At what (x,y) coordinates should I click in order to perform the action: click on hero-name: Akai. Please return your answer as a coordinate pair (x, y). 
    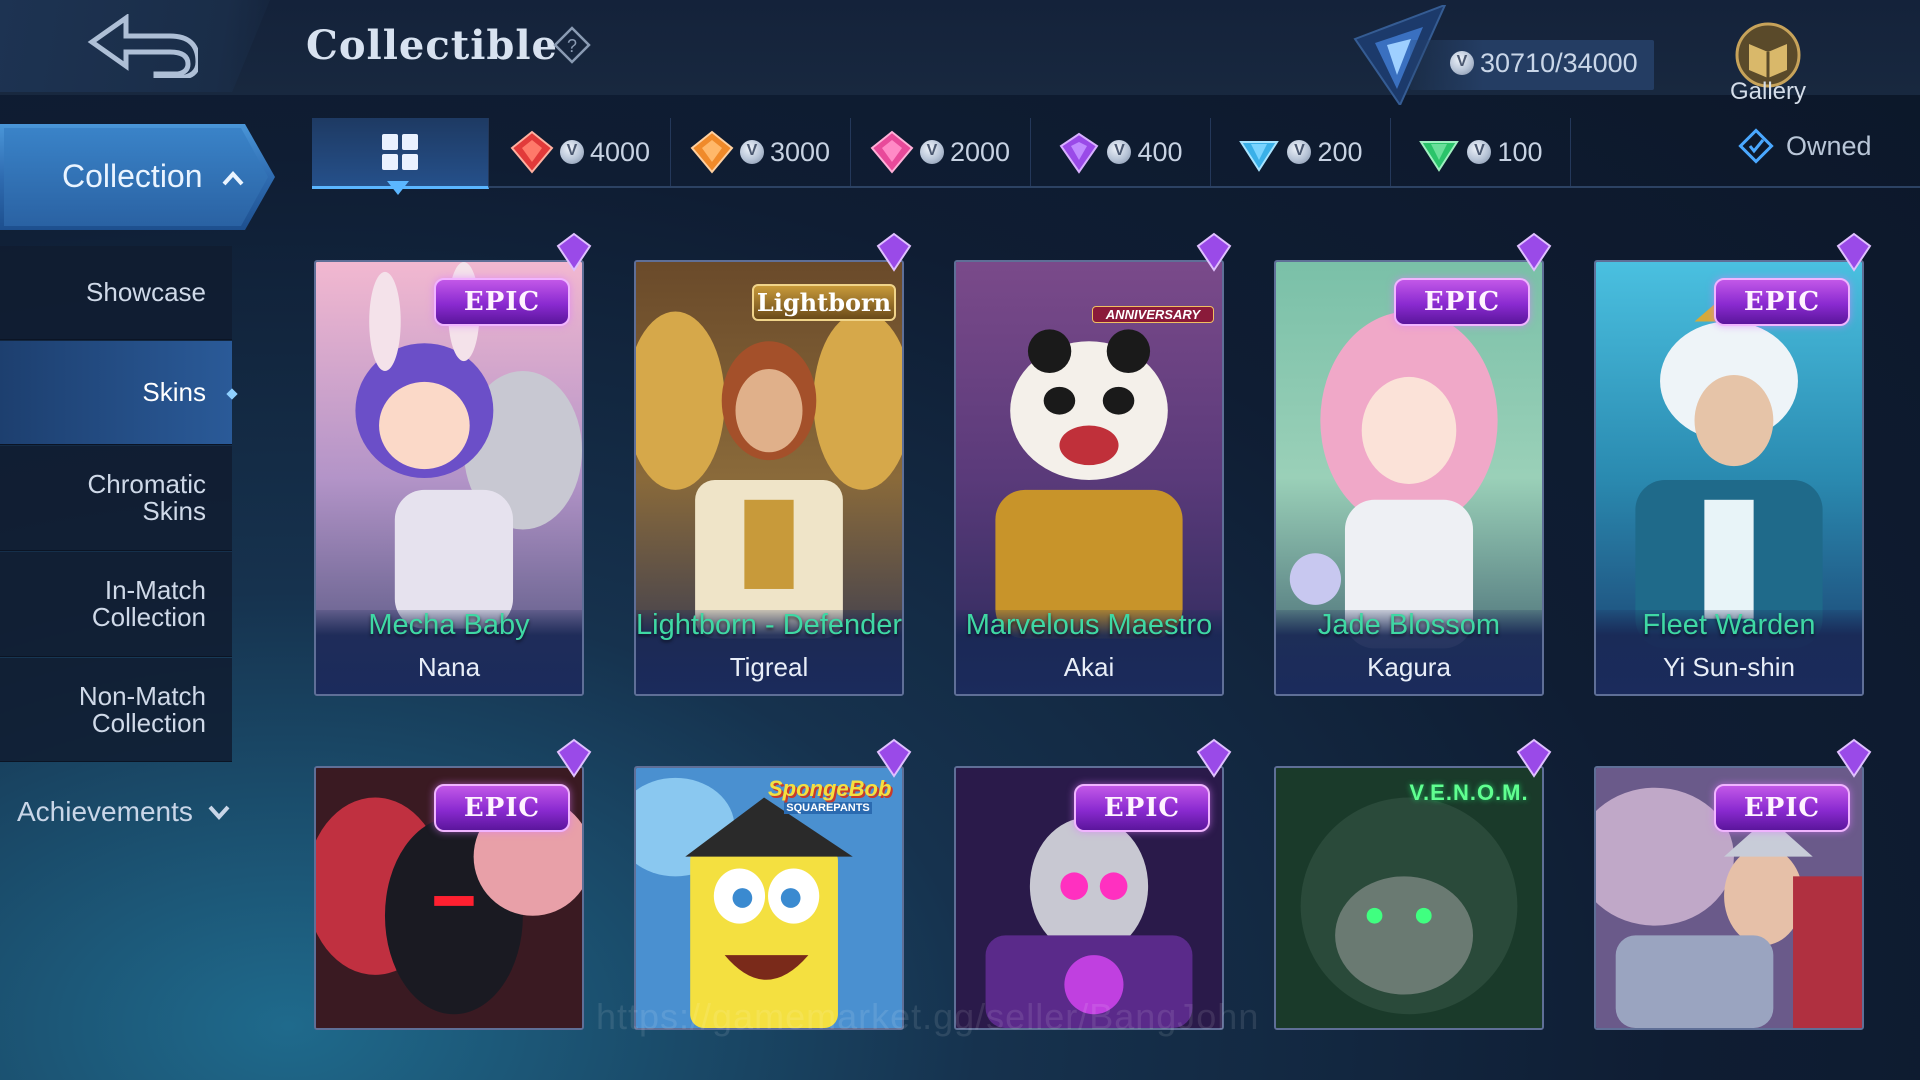
    Looking at the image, I should click on (1089, 667).